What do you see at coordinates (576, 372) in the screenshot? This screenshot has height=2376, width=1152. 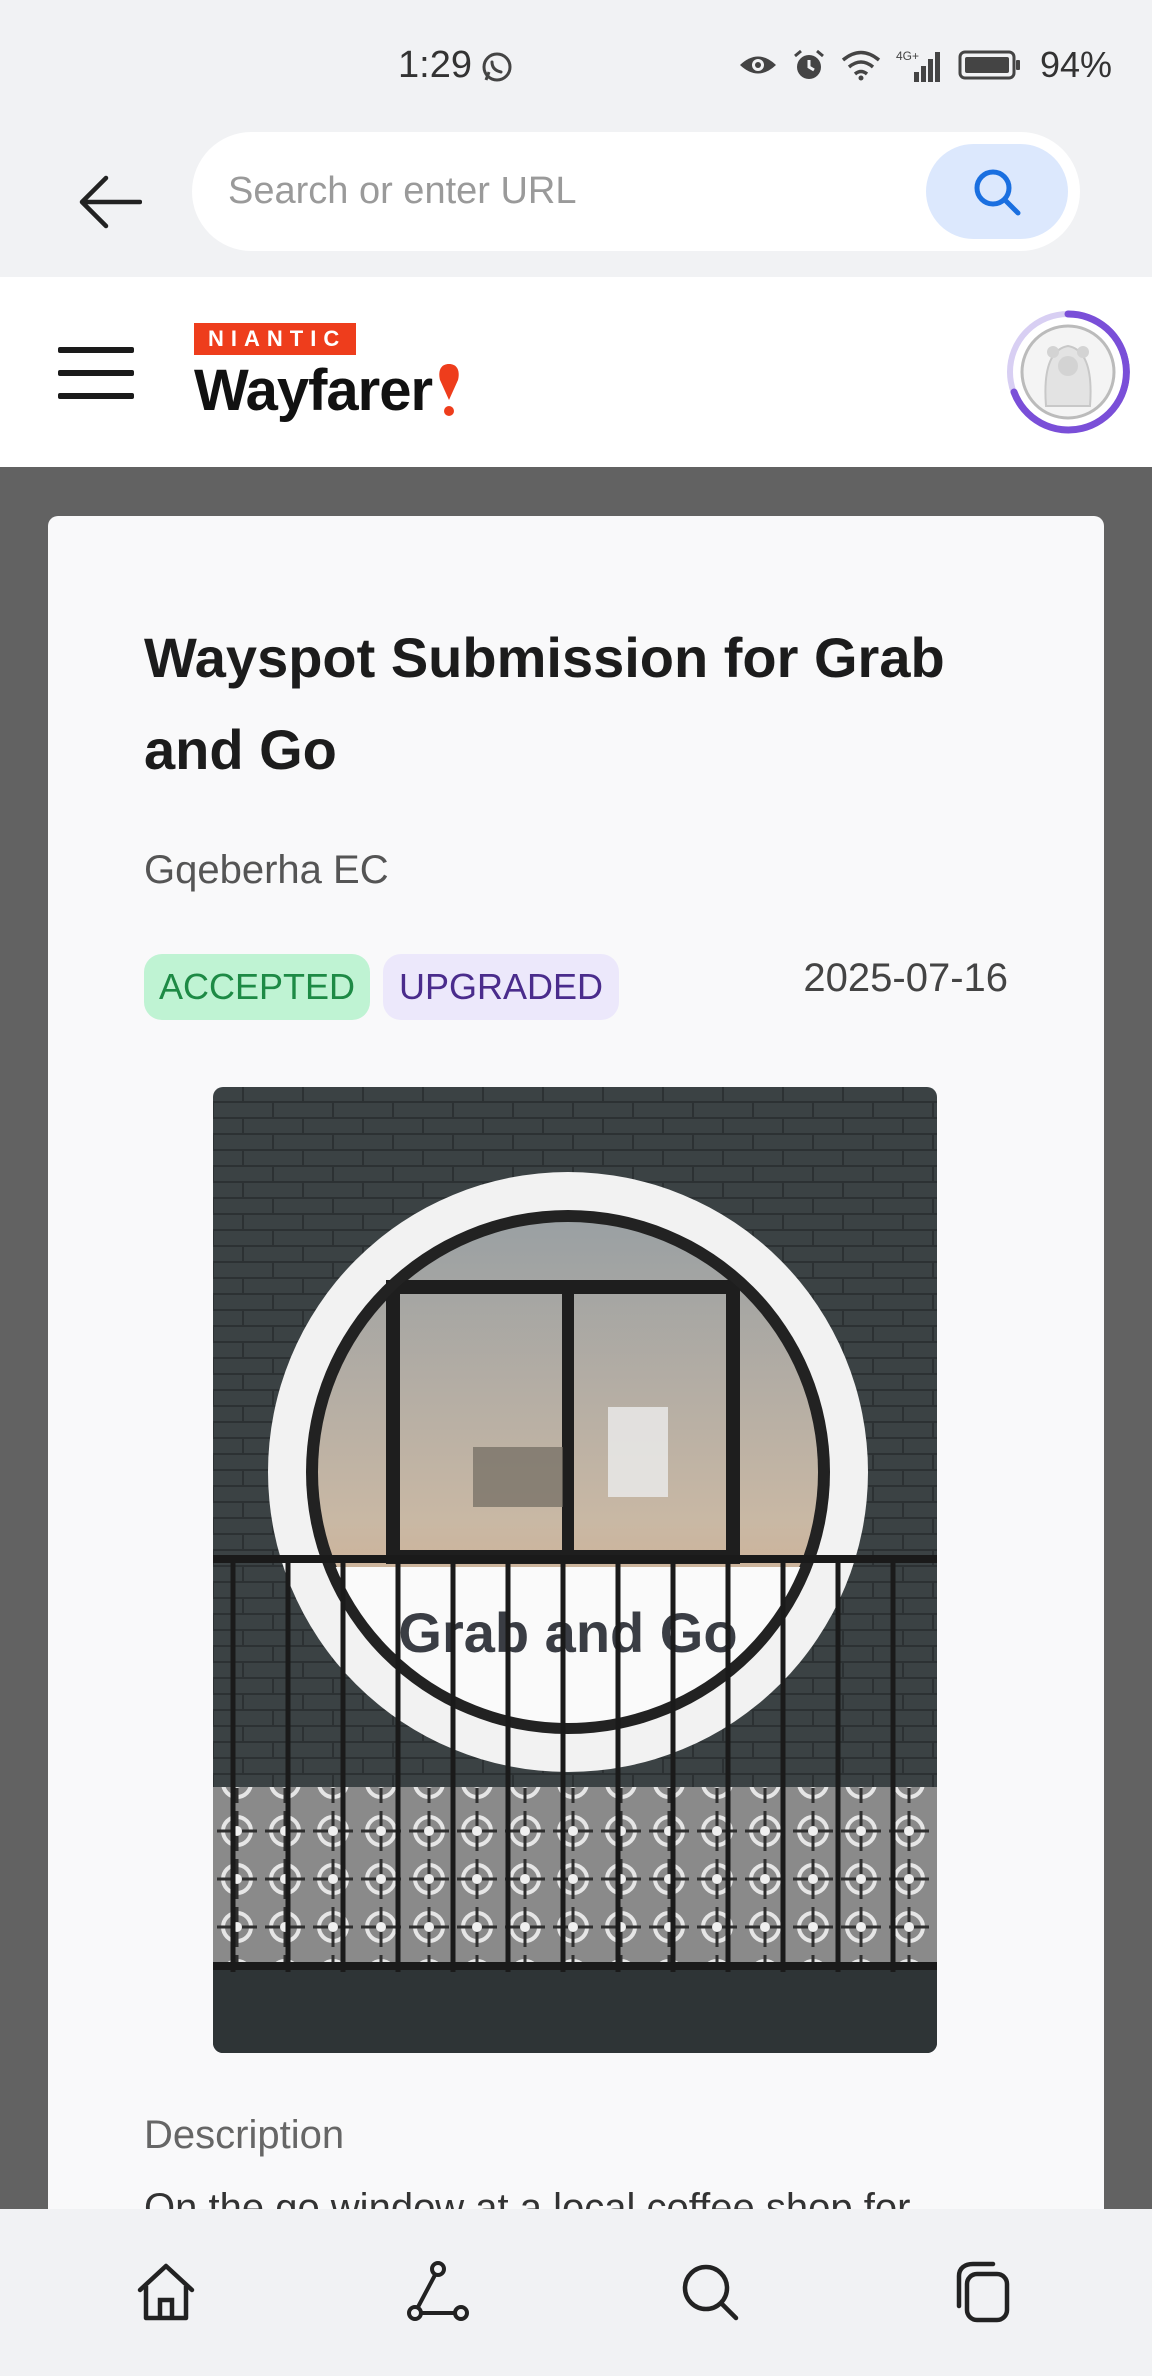 I see `site-header: NIANTIC Wayfarer` at bounding box center [576, 372].